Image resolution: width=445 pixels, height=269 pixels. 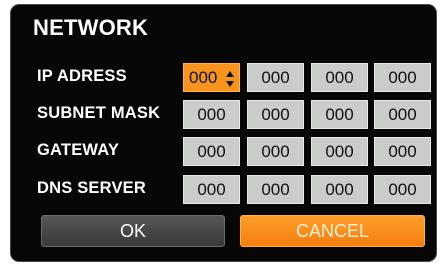 What do you see at coordinates (91, 27) in the screenshot?
I see `dialog-title: NETWORK` at bounding box center [91, 27].